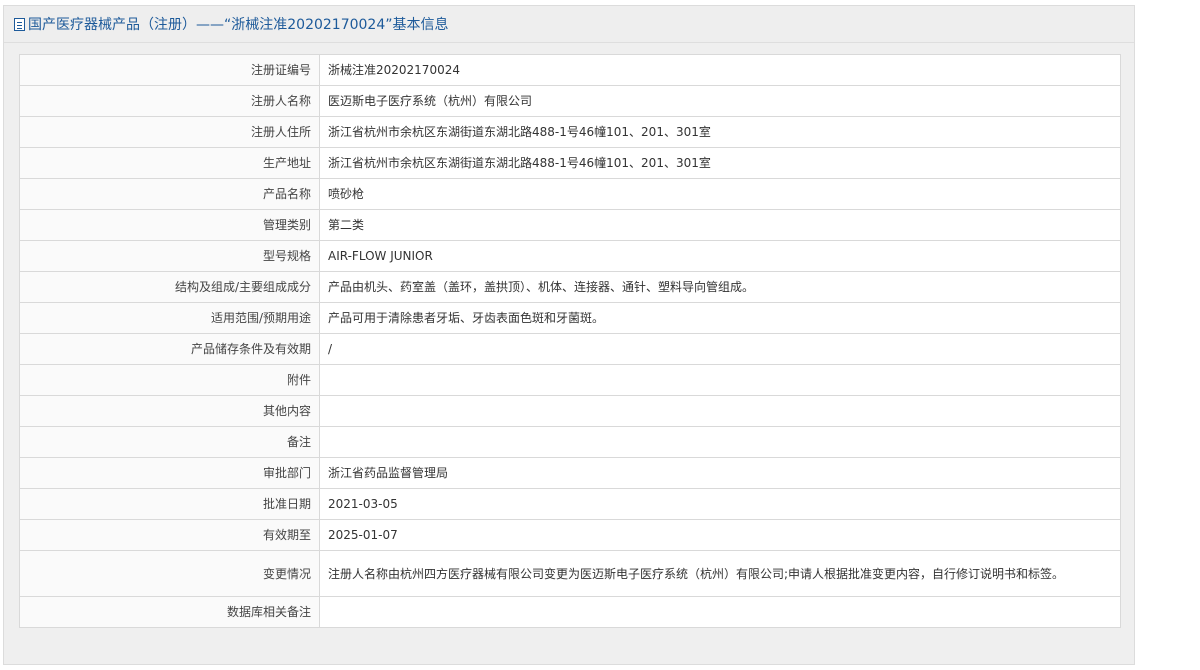 The height and width of the screenshot is (670, 1200). I want to click on table-row: 产品名称 喷砂枪, so click(570, 194).